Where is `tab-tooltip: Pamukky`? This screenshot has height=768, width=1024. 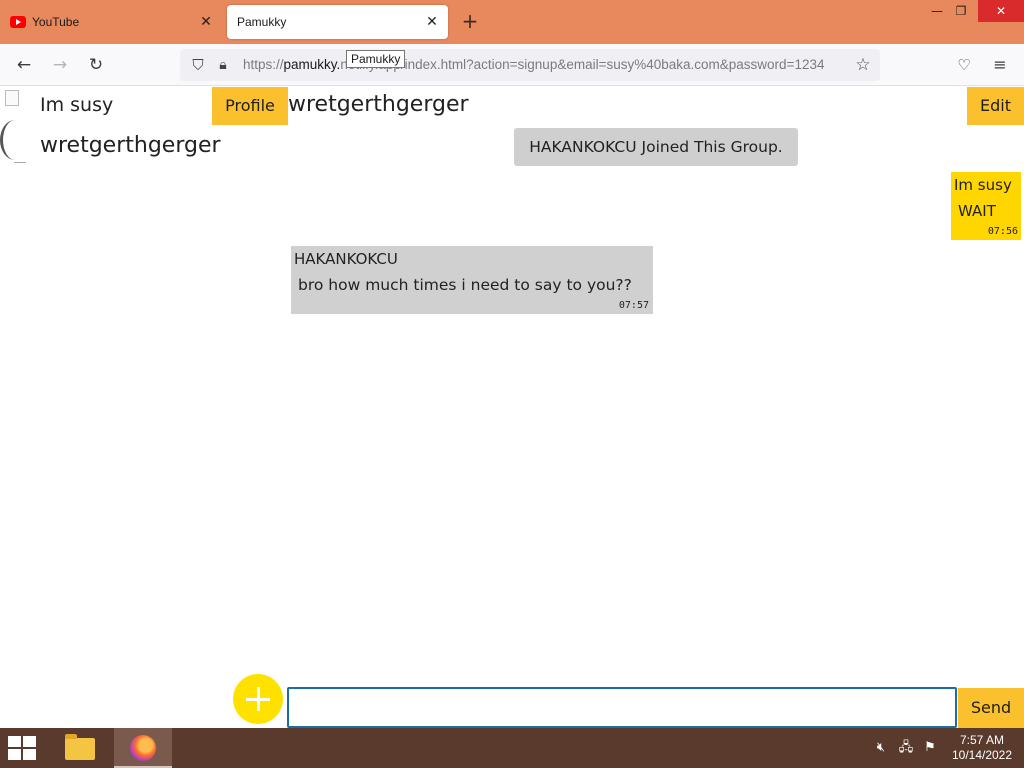 tab-tooltip: Pamukky is located at coordinates (376, 59).